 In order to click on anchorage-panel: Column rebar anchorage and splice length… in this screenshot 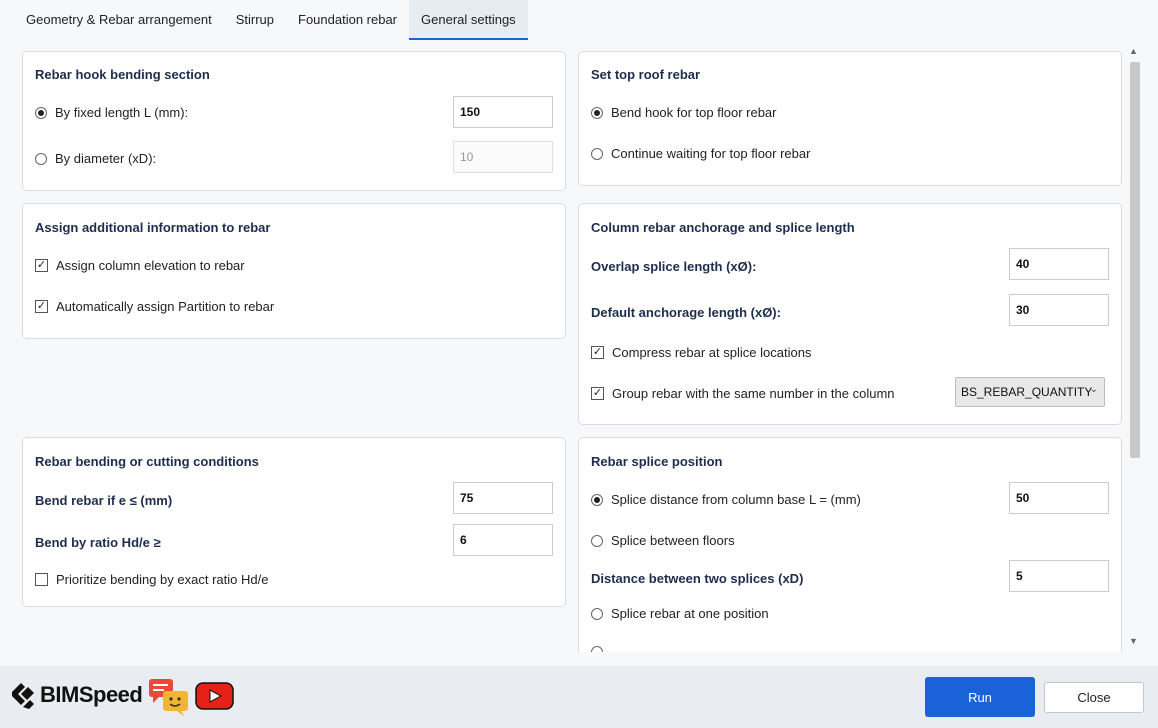, I will do `click(850, 314)`.